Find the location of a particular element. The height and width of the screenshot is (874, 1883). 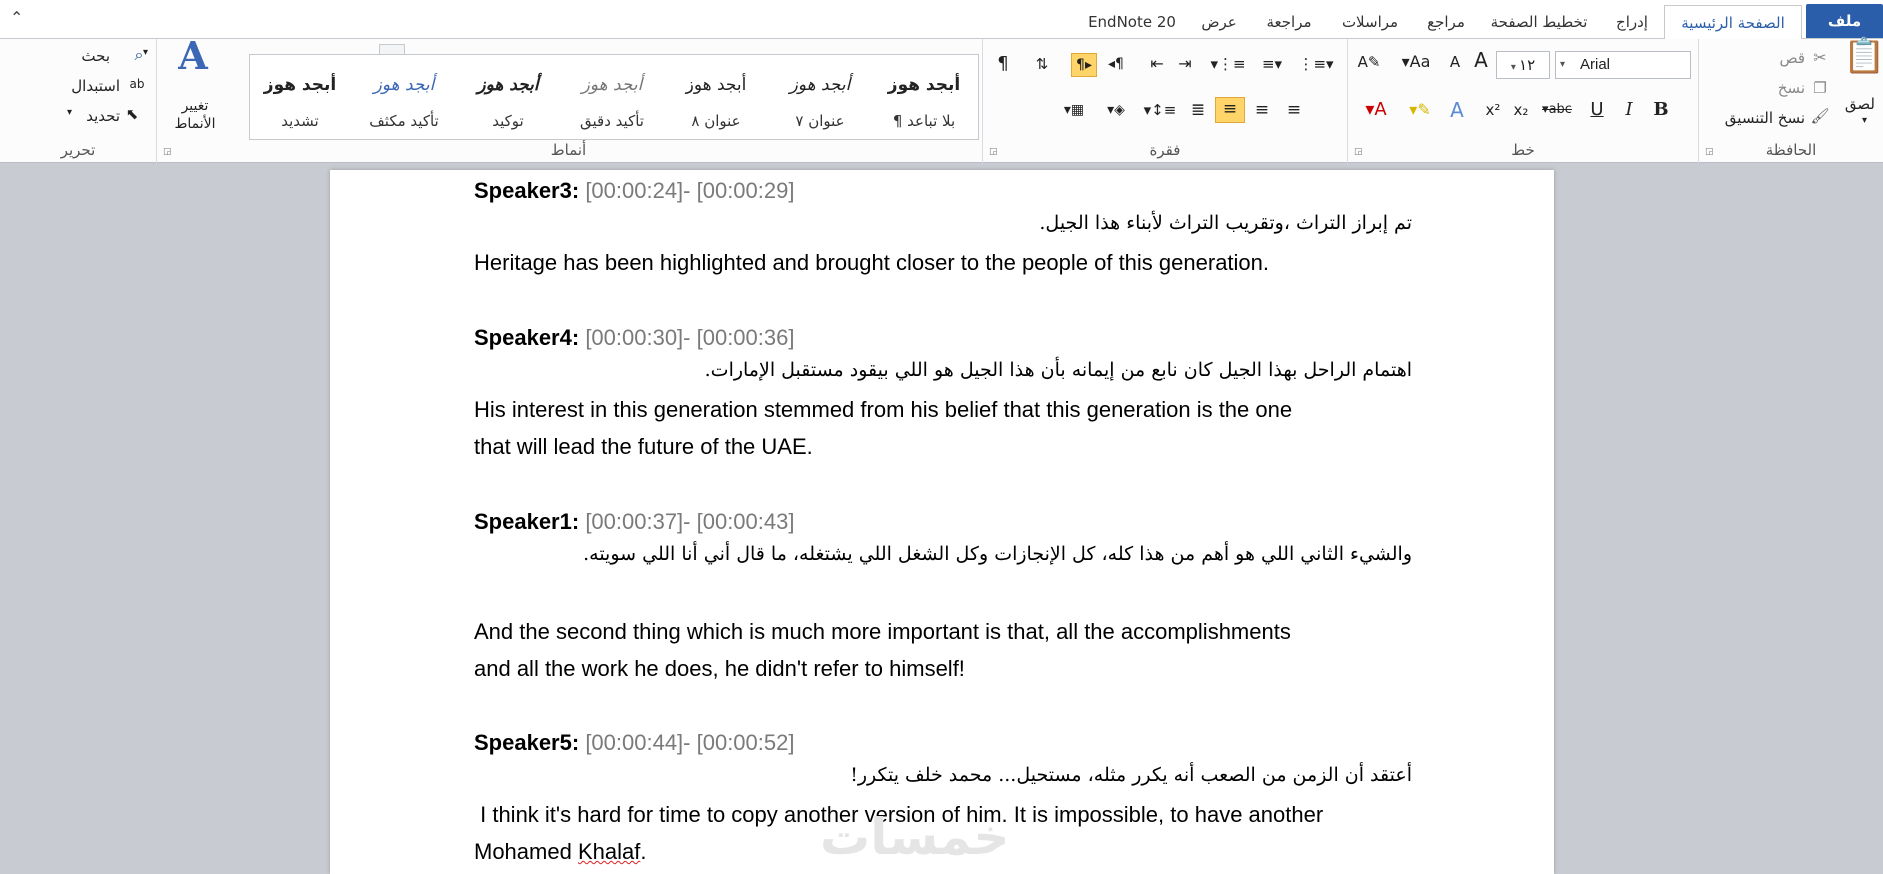

tab-endnote: EndNote 20 is located at coordinates (1132, 22).